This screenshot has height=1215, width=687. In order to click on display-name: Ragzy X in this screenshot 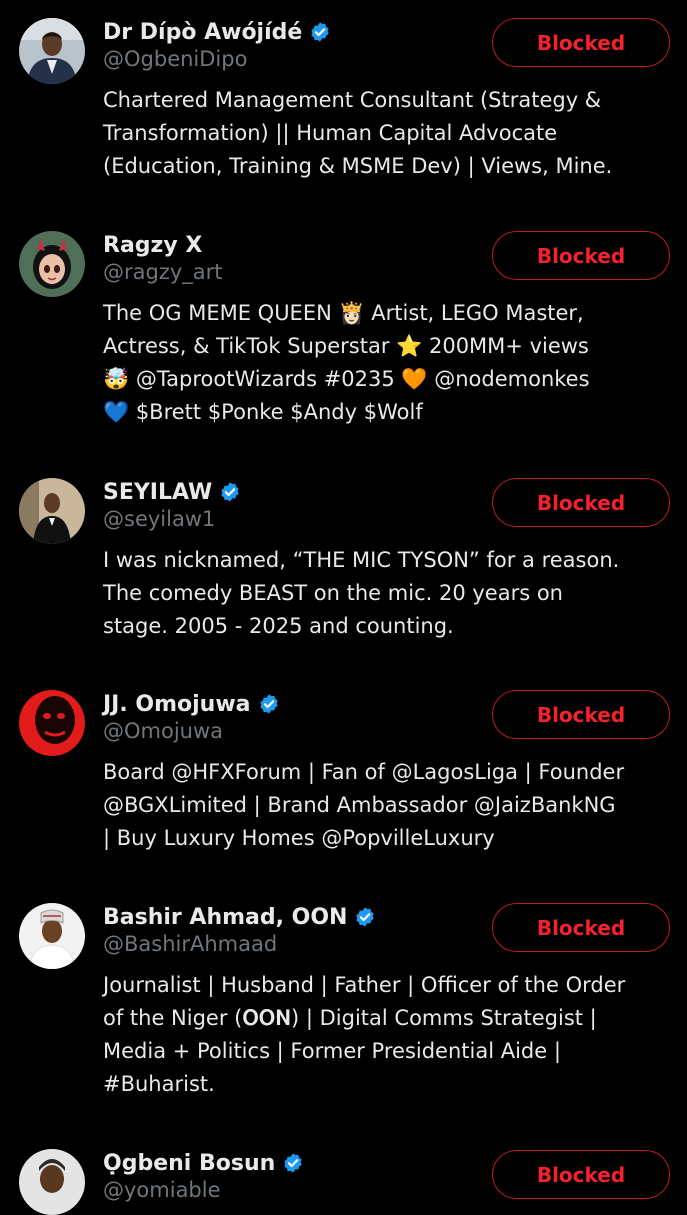, I will do `click(152, 245)`.